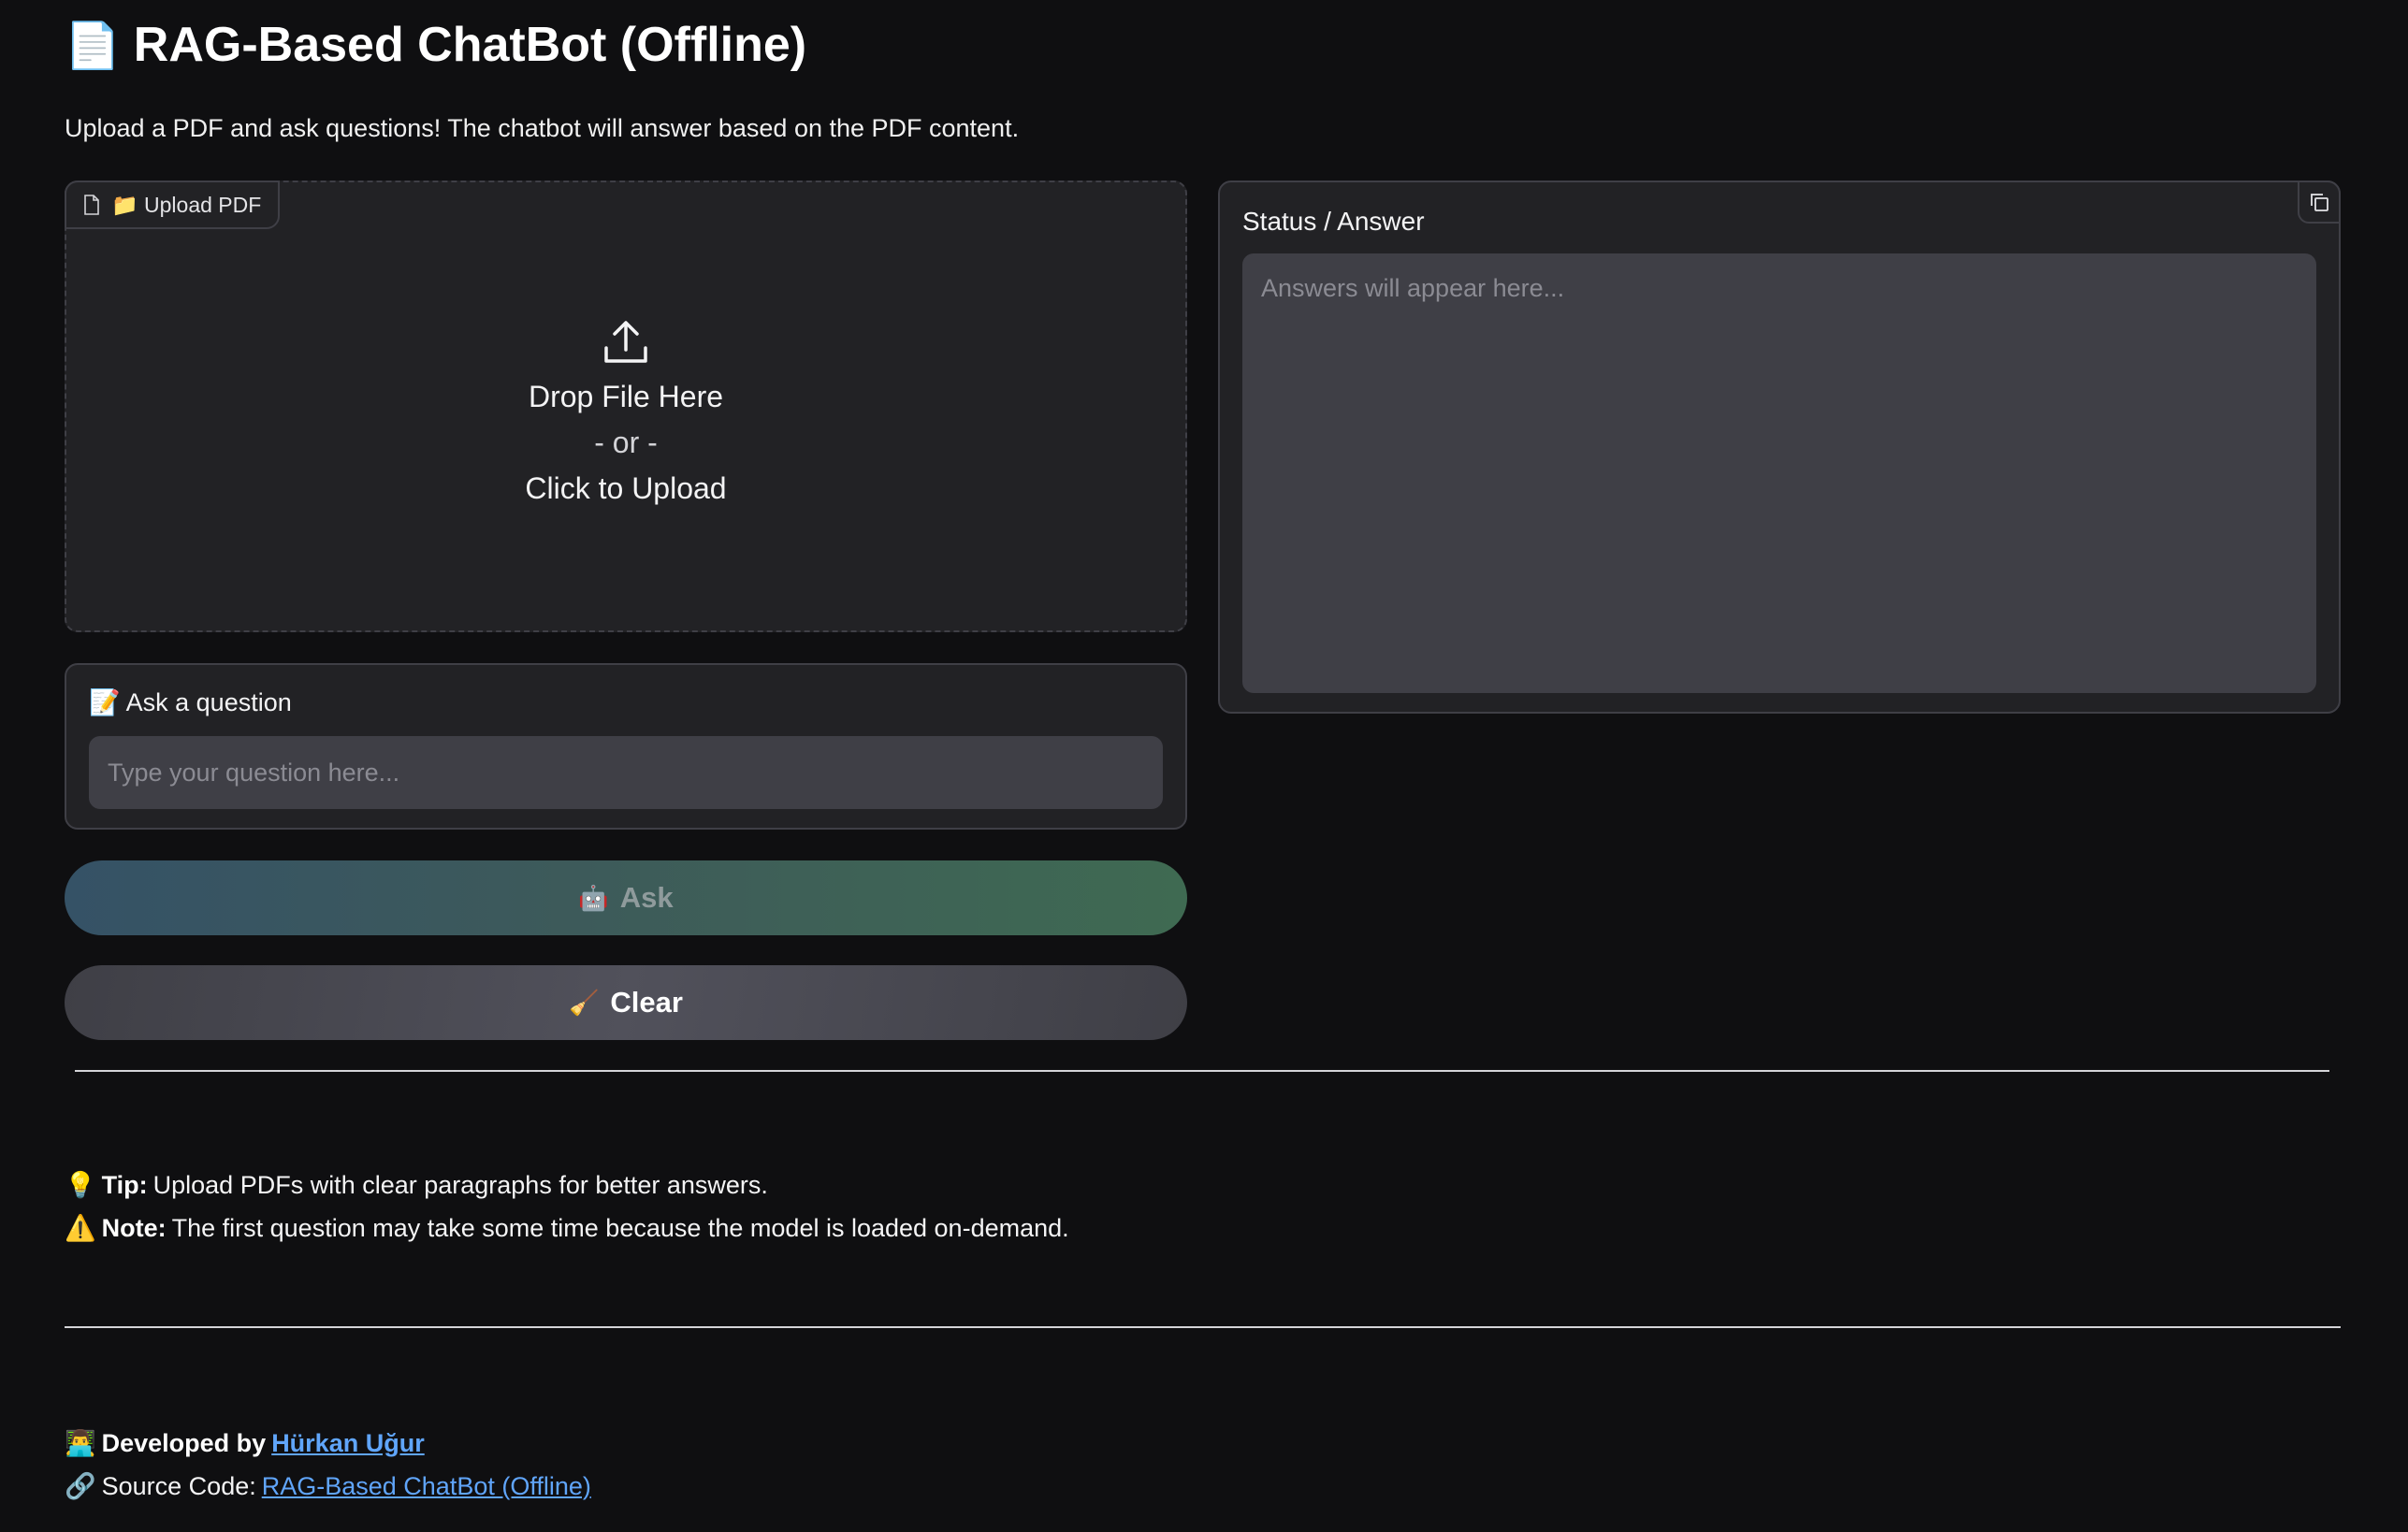 This screenshot has width=2408, height=1532. Describe the element at coordinates (1334, 221) in the screenshot. I see `status-label: Status / Answer` at that location.